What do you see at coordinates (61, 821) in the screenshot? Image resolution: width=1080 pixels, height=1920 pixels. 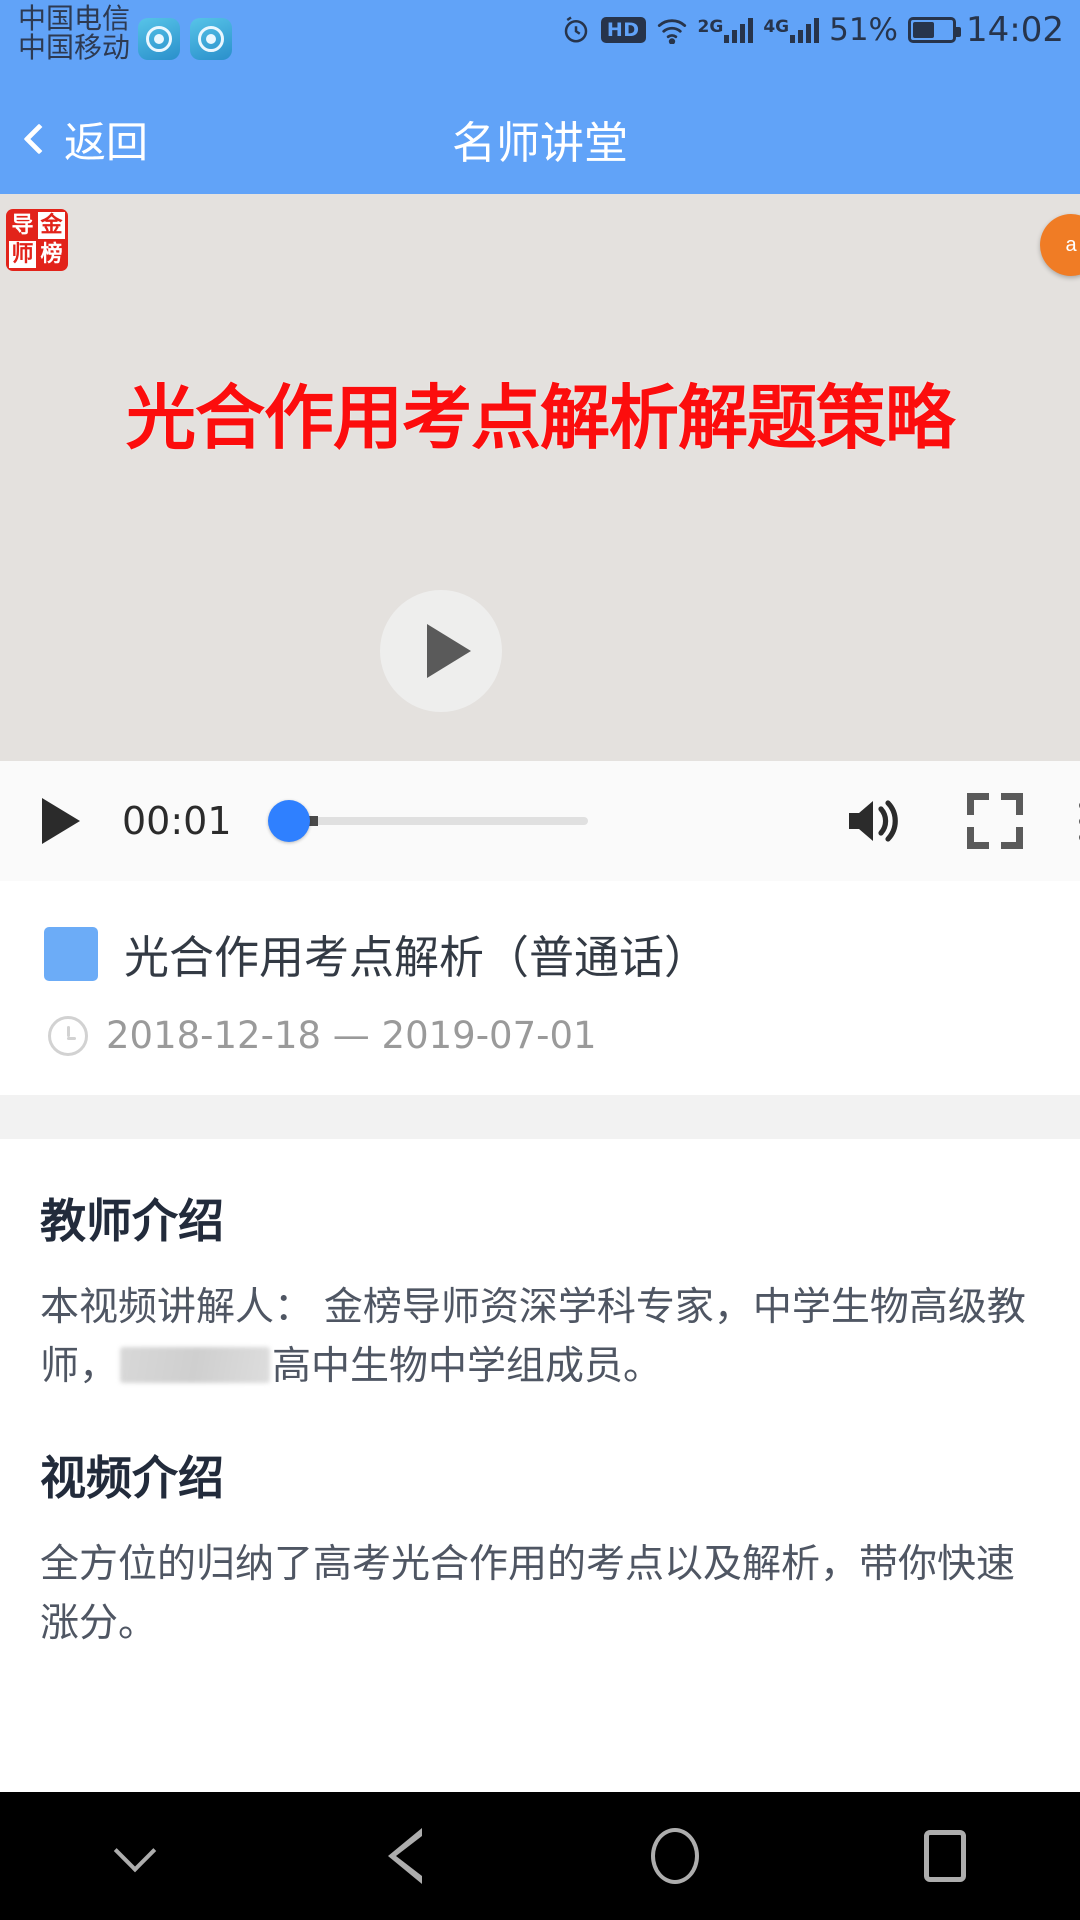 I see `play-button` at bounding box center [61, 821].